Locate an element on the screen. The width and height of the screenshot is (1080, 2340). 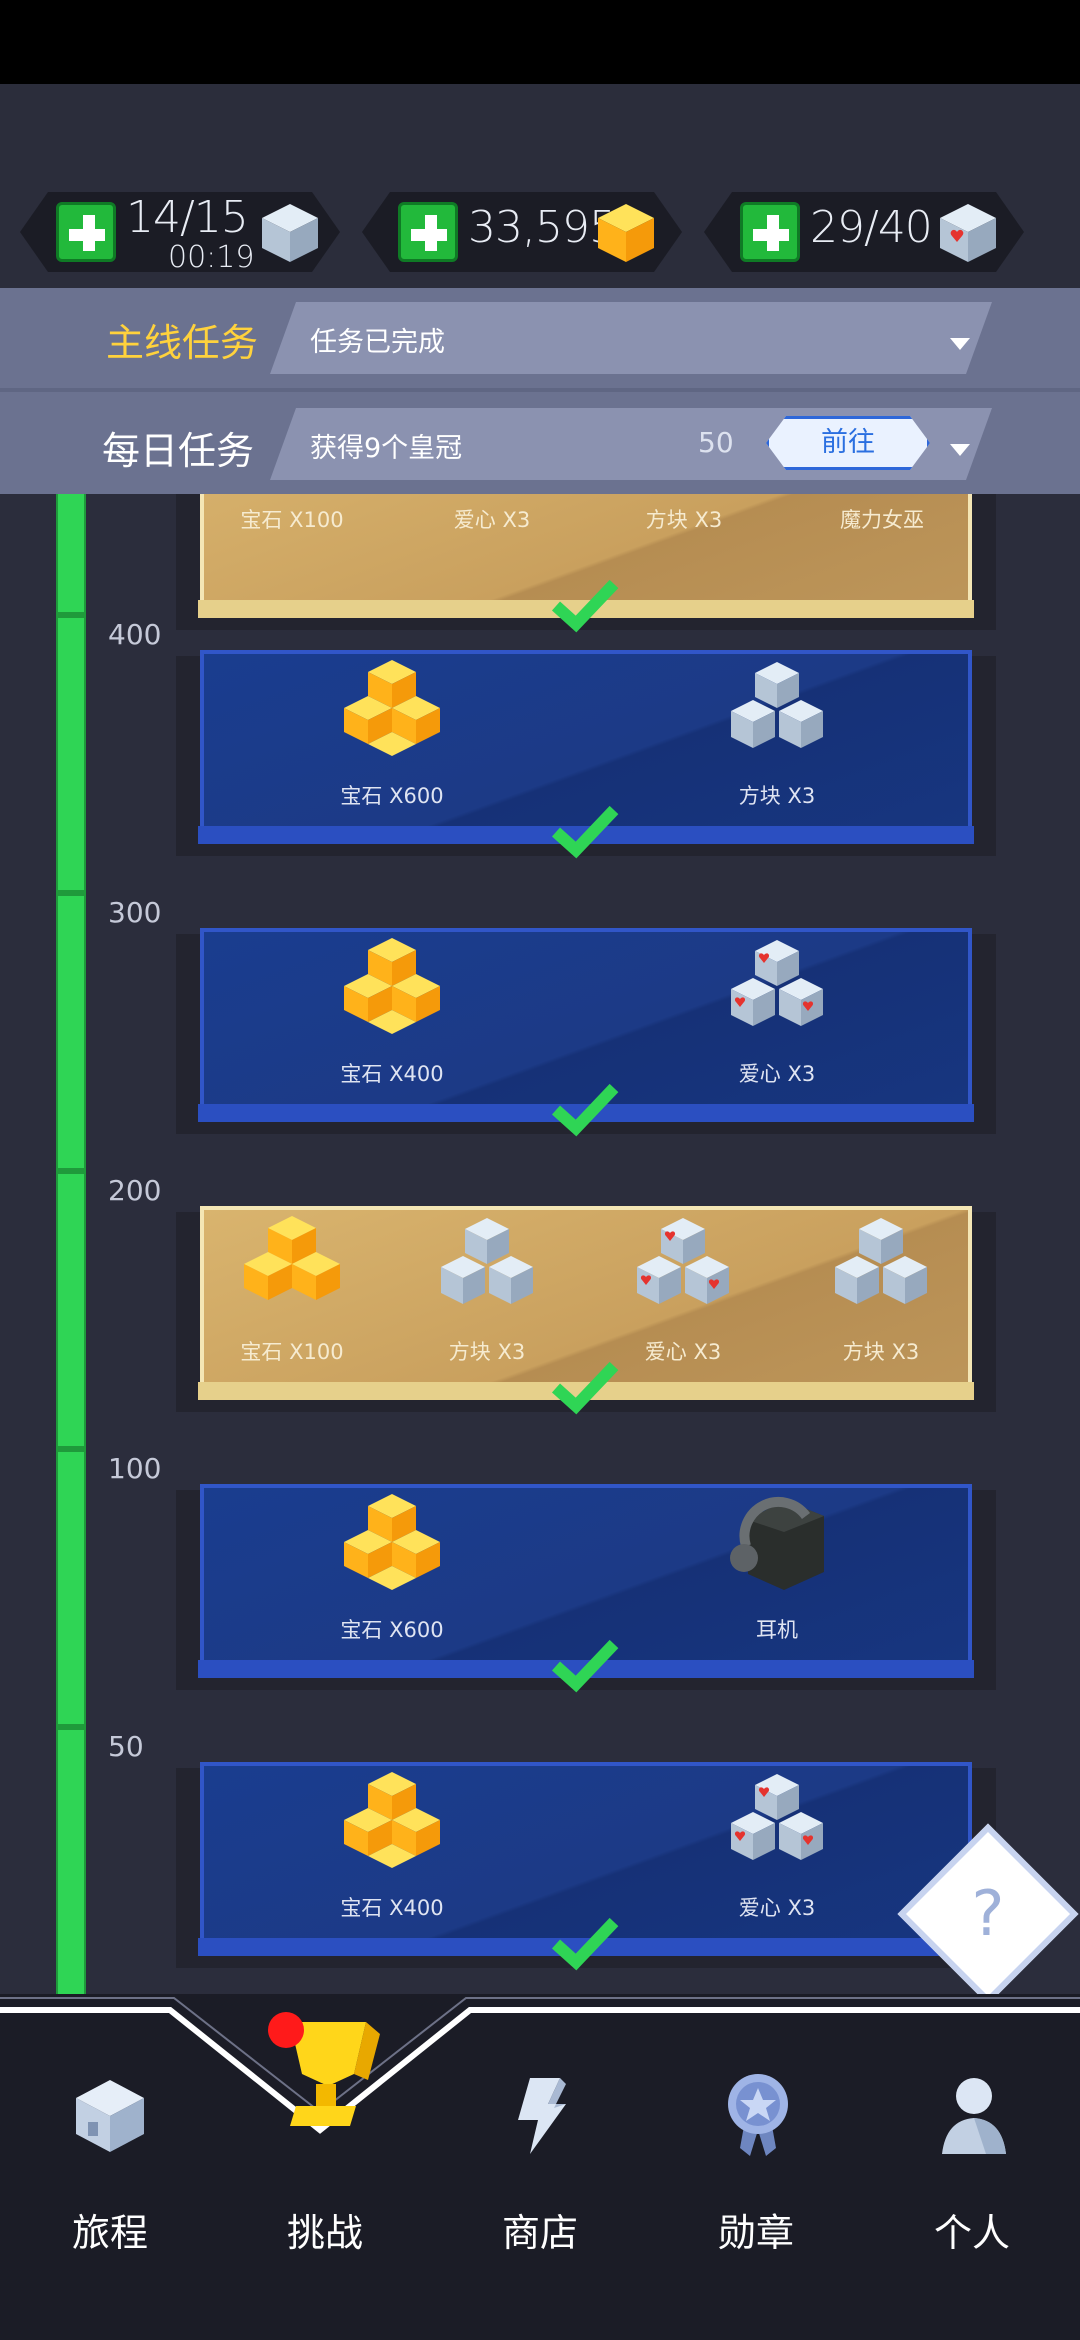
add-heart-button is located at coordinates (770, 232).